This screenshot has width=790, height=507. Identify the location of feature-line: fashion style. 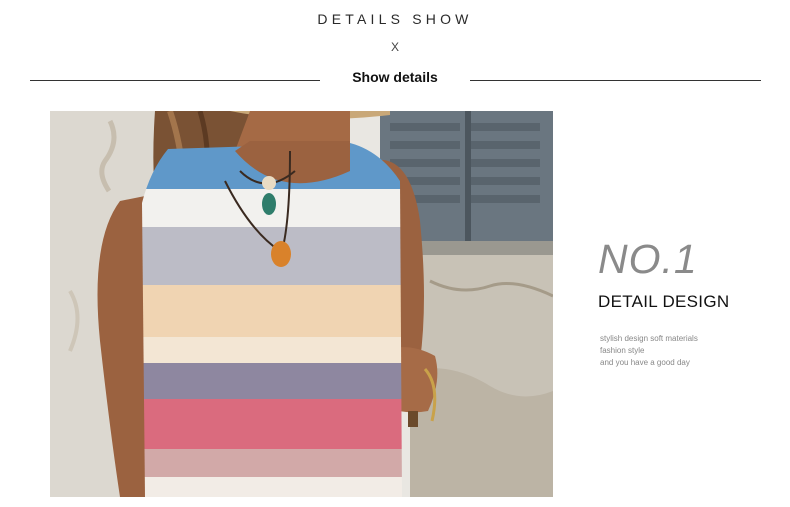
(622, 350).